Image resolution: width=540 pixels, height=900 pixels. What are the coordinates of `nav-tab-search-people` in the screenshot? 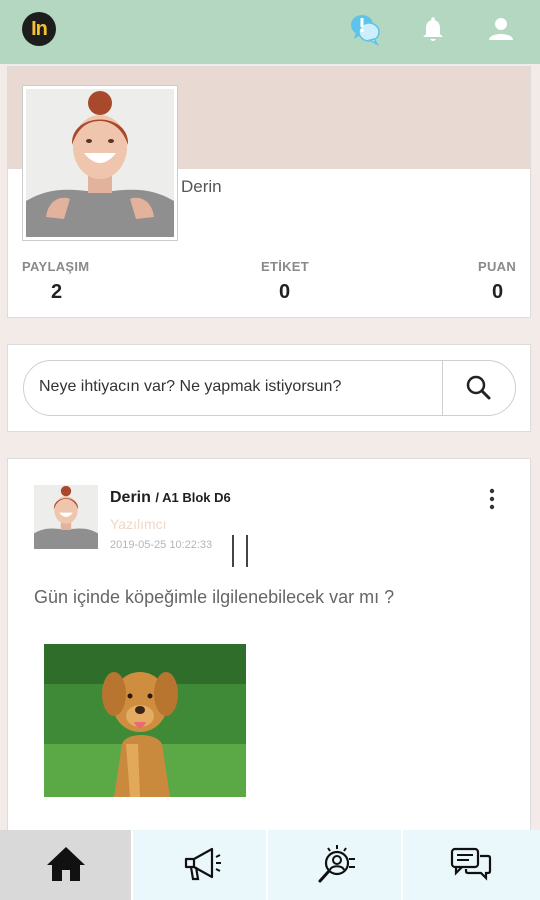 It's located at (336, 865).